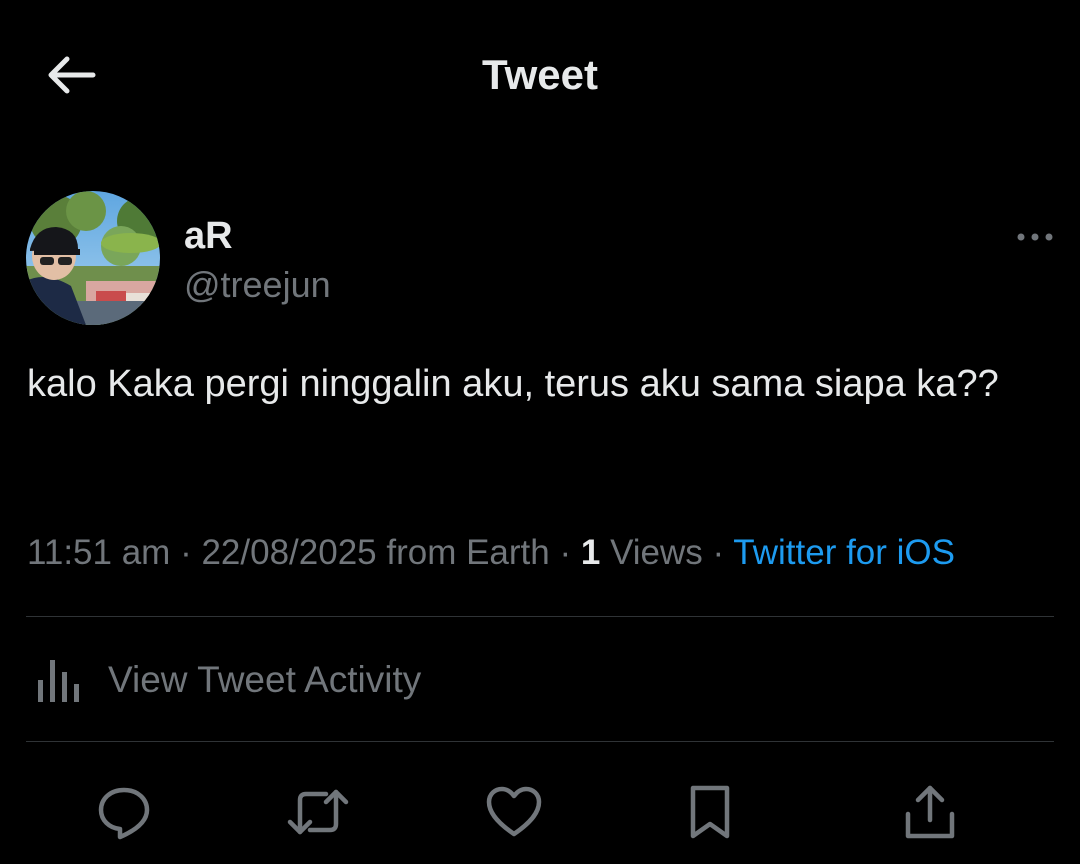  I want to click on view-tweet-activity-label: View Tweet Activity, so click(265, 679).